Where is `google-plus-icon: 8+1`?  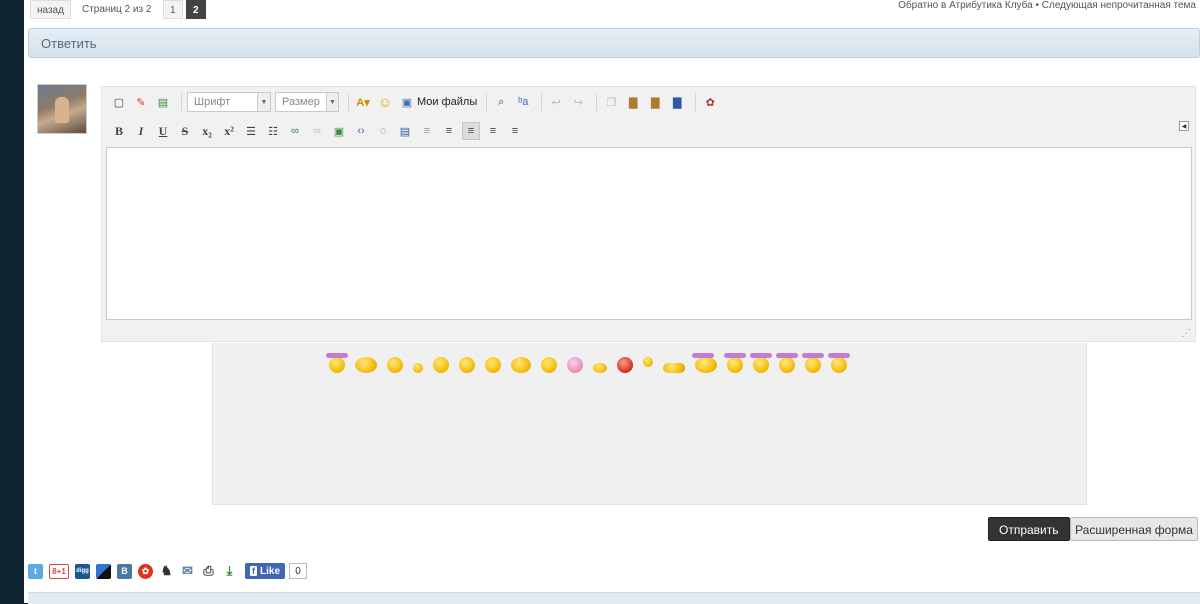 google-plus-icon: 8+1 is located at coordinates (59, 571).